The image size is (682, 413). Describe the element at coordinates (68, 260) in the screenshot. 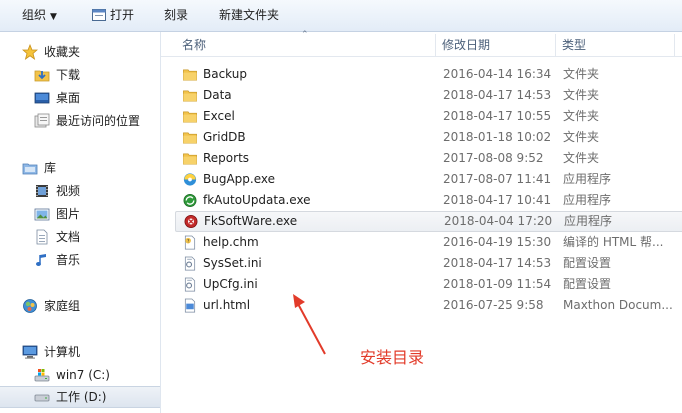

I see `nav-item-label: 音乐` at that location.